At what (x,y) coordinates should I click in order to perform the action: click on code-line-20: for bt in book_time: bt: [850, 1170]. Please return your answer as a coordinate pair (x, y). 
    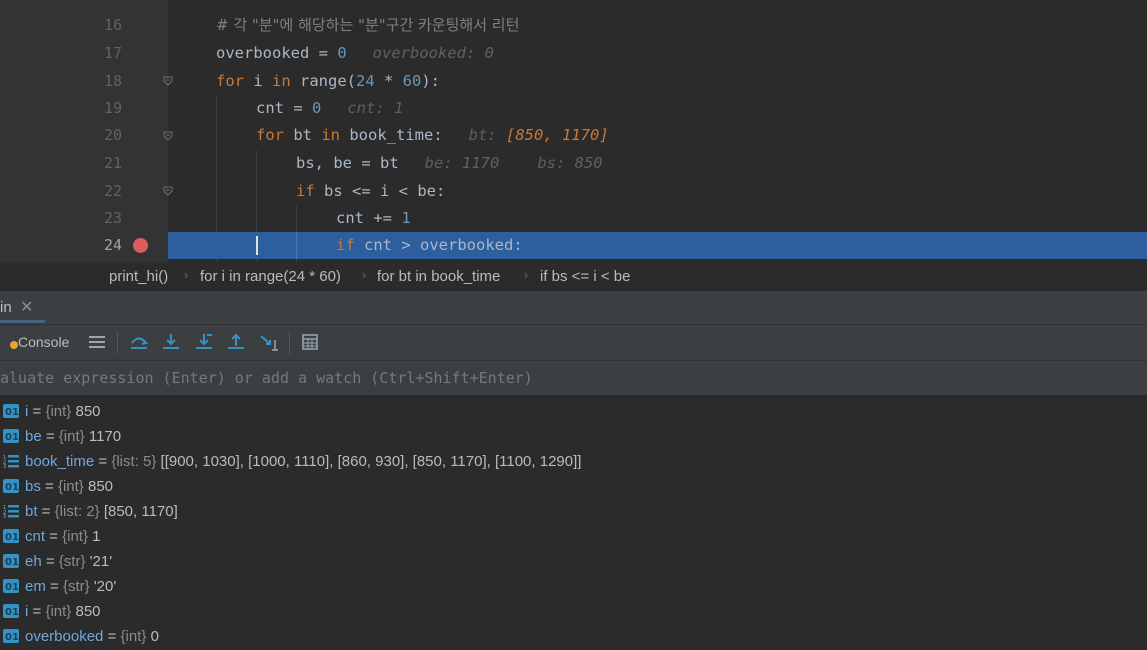
    Looking at the image, I should click on (432, 135).